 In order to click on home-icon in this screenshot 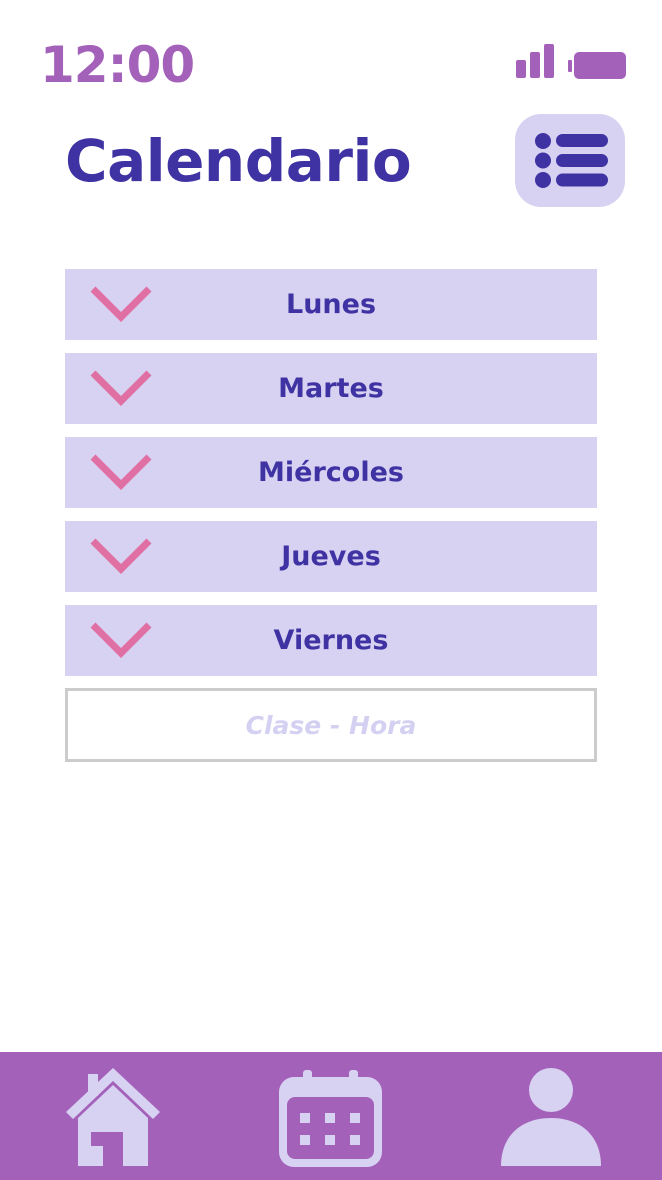, I will do `click(113, 1117)`.